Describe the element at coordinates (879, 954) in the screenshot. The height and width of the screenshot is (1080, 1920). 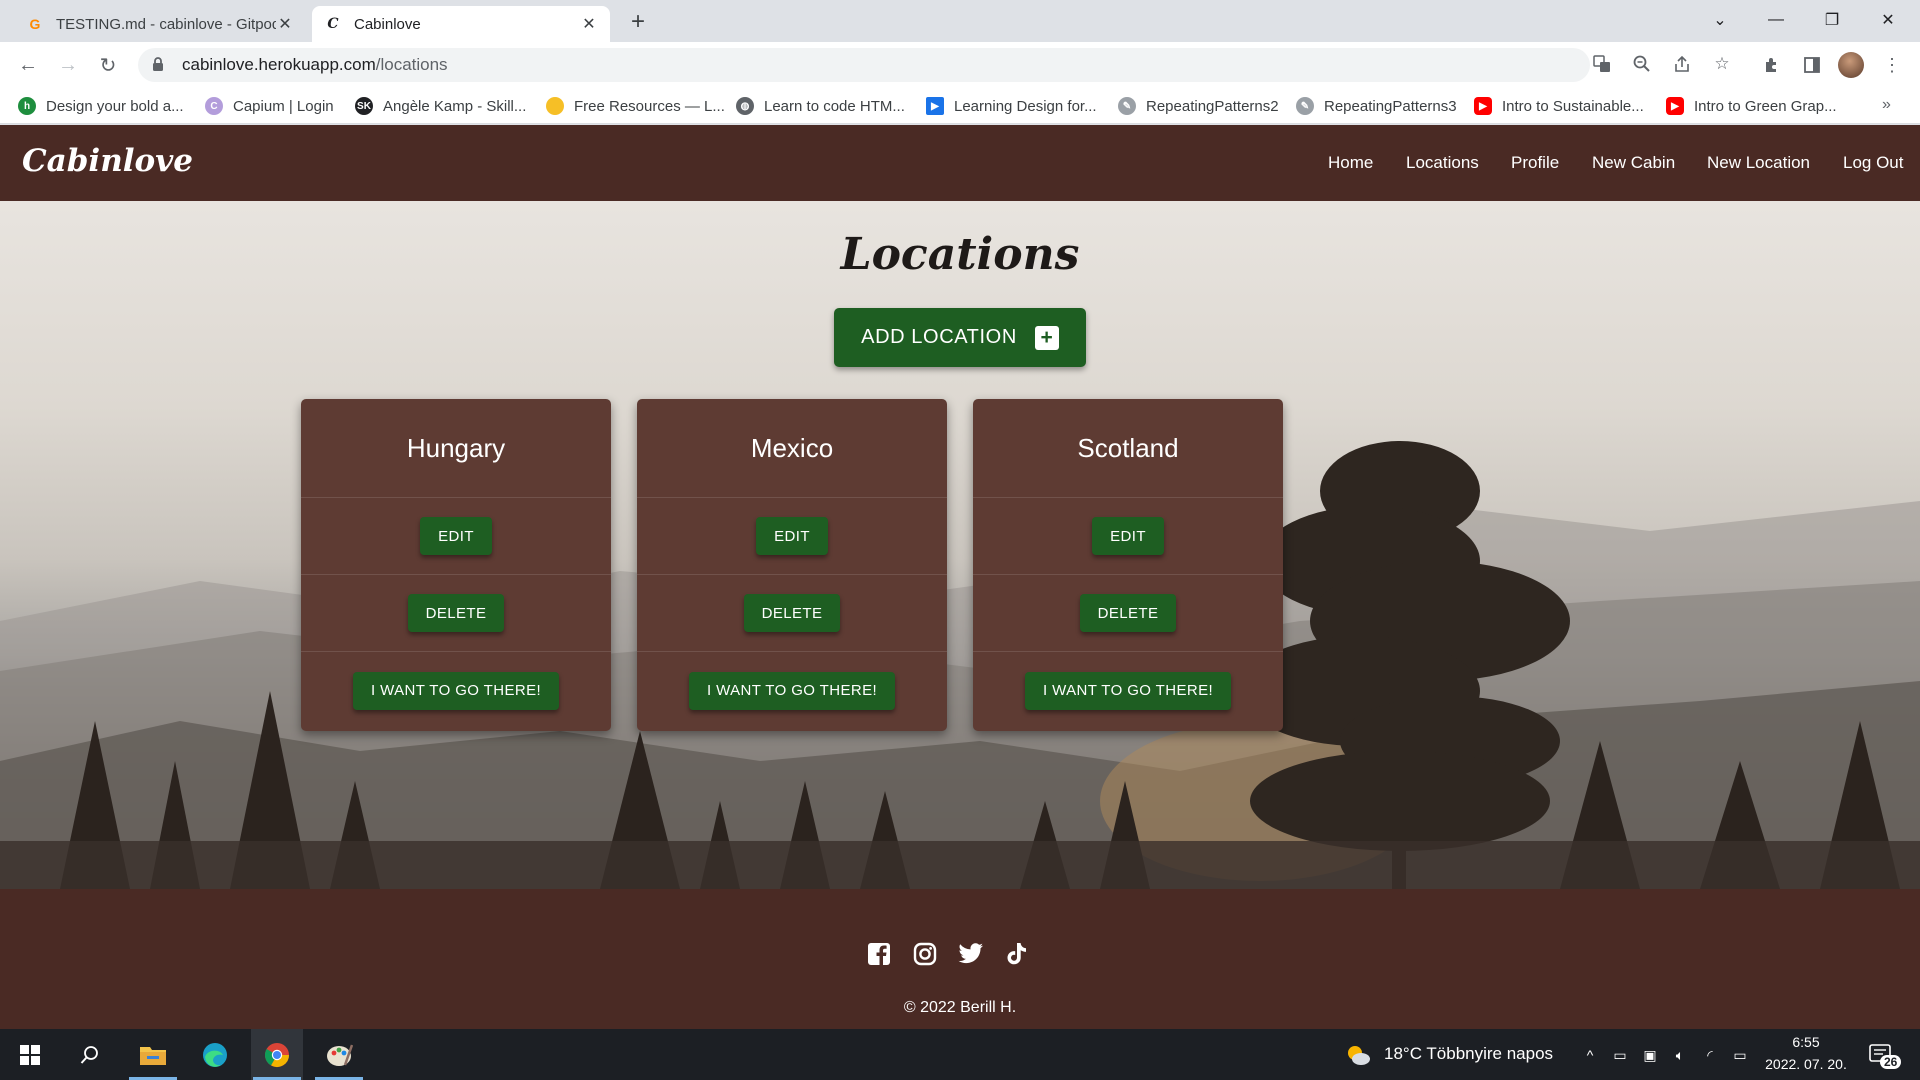
I see `facebook-icon` at that location.